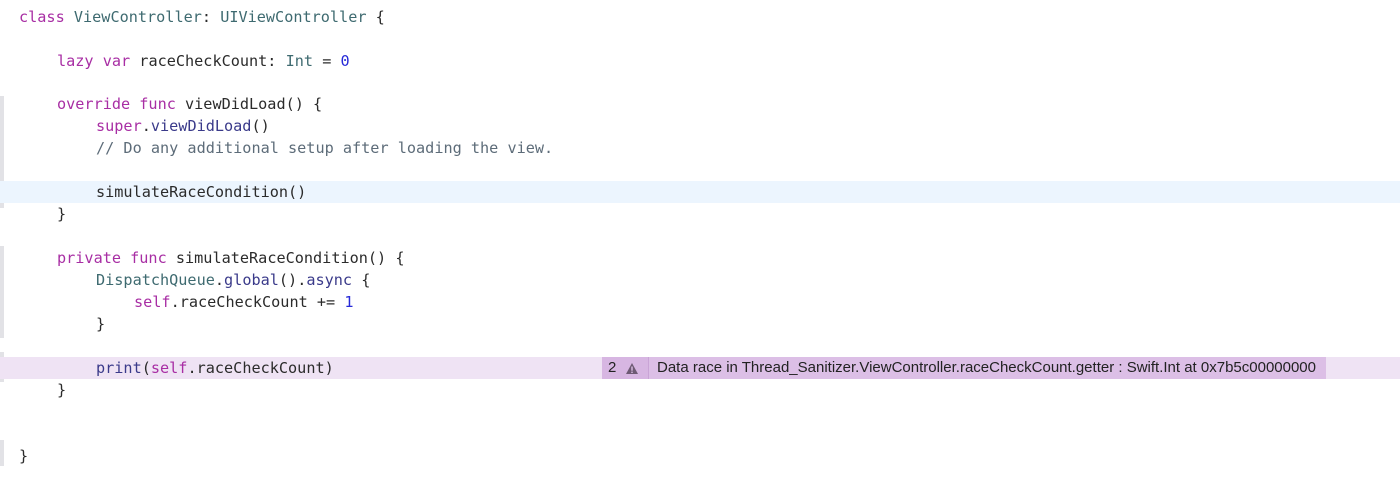  What do you see at coordinates (231, 258) in the screenshot?
I see `code-text: private func simulateRaceCondition() {` at bounding box center [231, 258].